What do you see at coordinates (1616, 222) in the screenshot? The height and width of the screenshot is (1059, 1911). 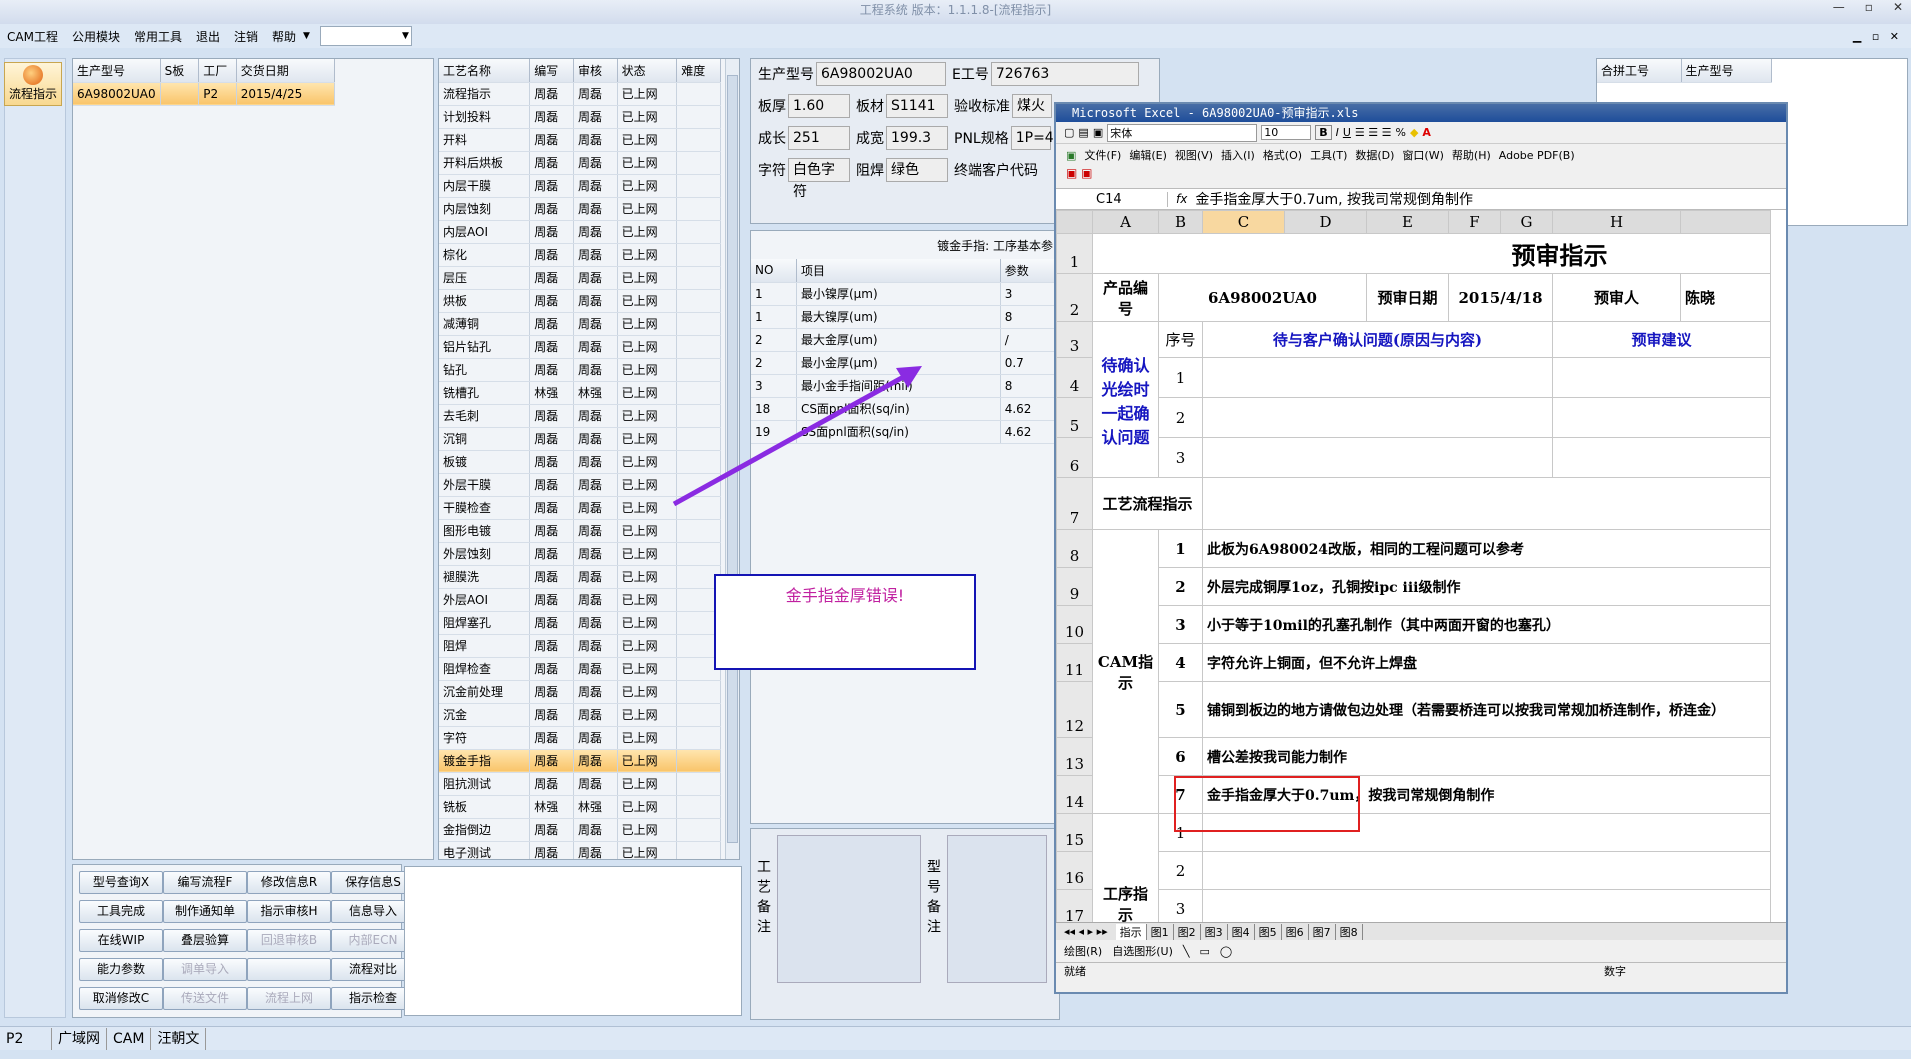 I see `col-h: H` at bounding box center [1616, 222].